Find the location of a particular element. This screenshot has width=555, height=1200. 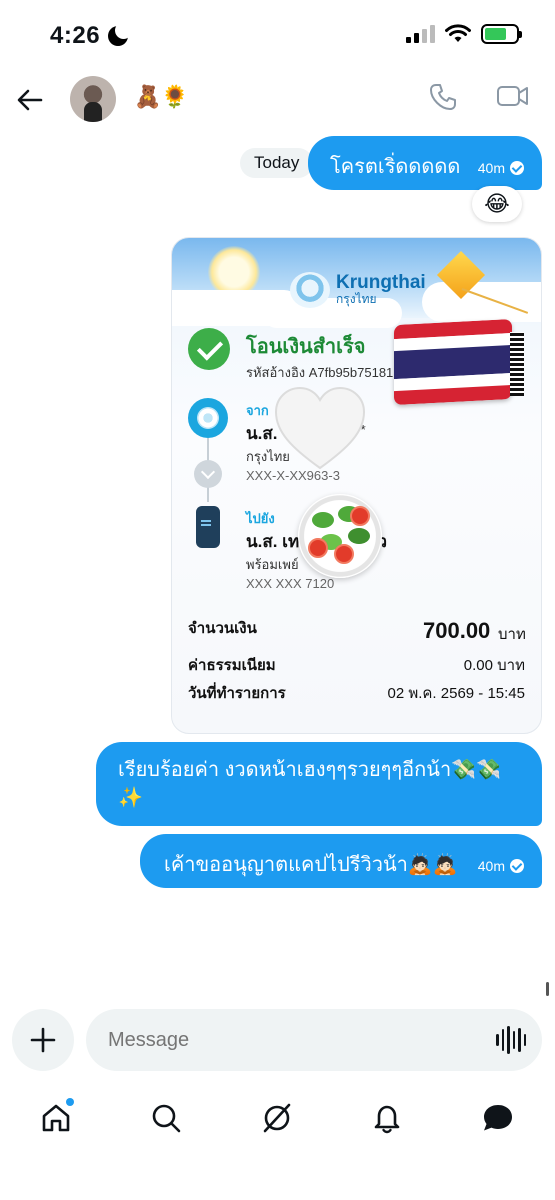

search-icon is located at coordinates (166, 1118).